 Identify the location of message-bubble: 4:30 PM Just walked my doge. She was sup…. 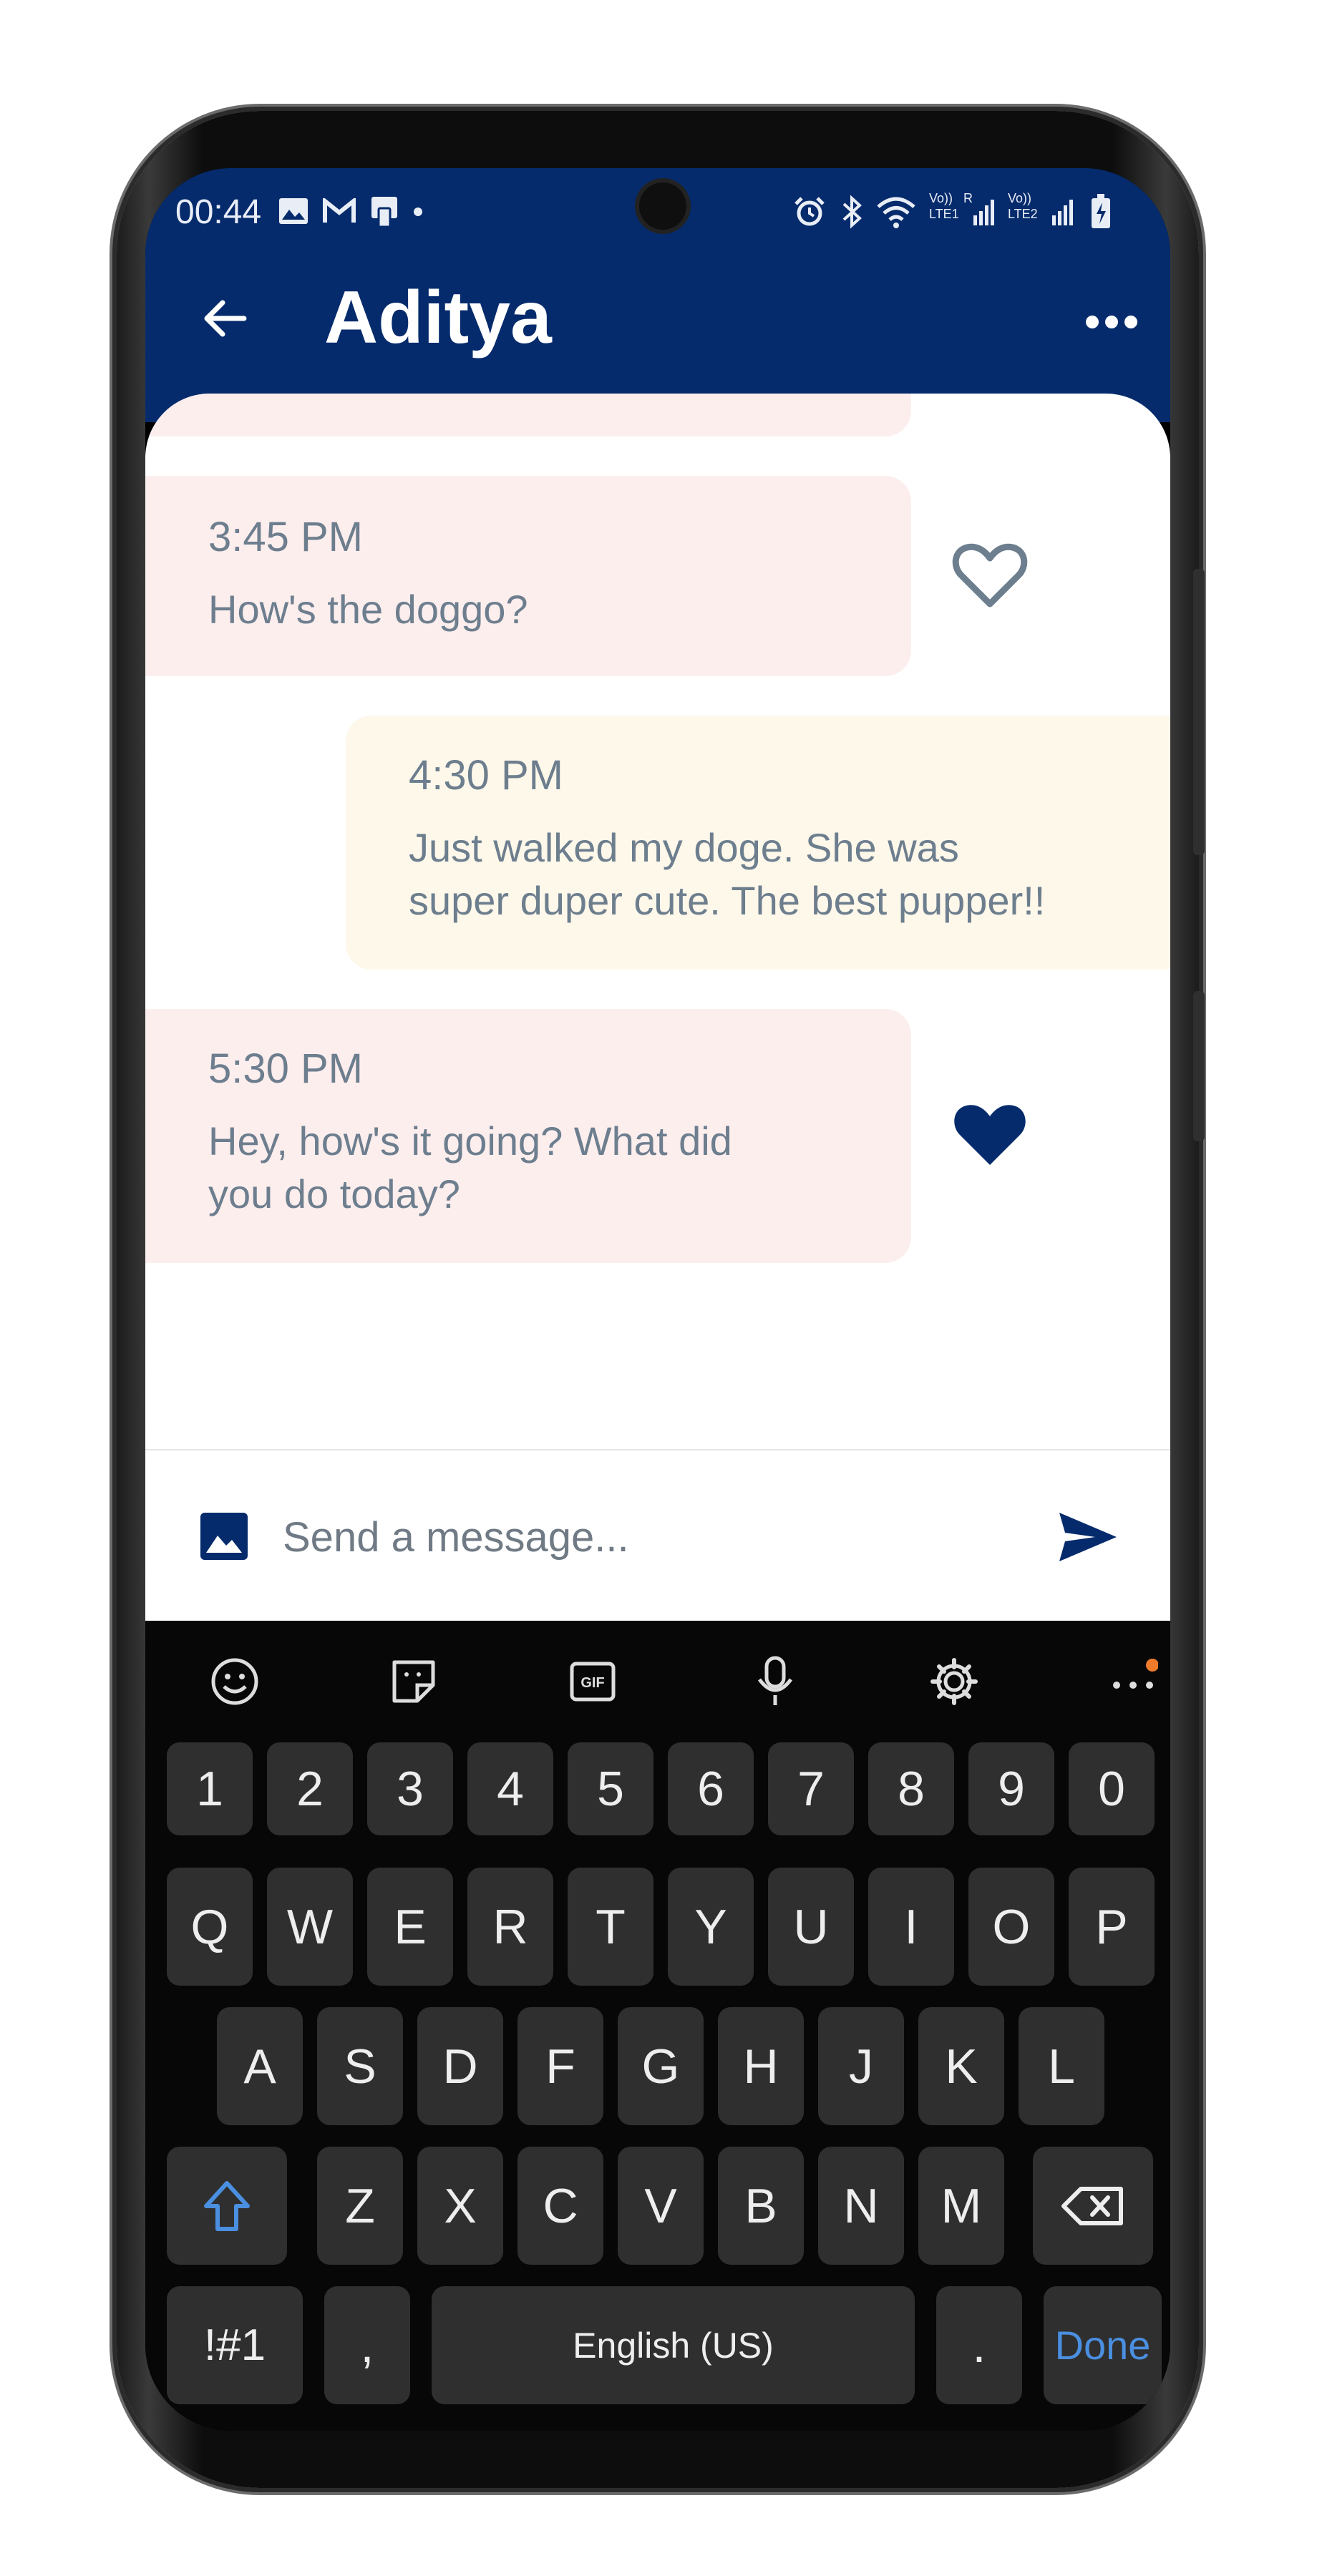
(758, 843).